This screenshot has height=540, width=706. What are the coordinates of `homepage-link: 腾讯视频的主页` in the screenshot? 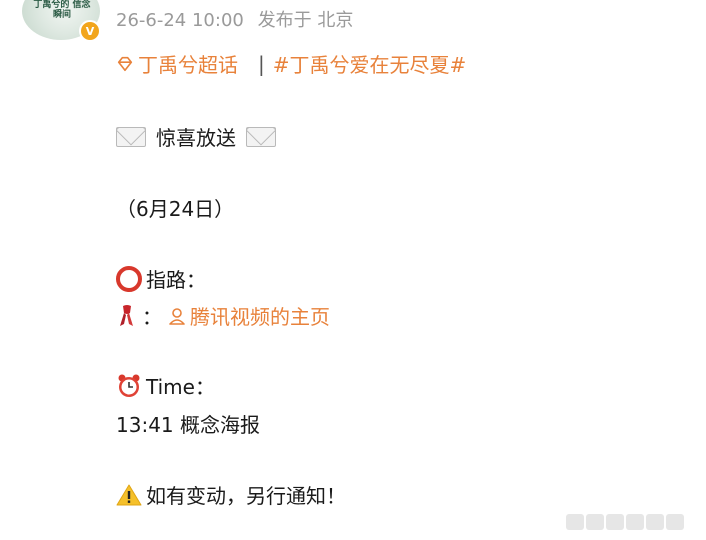 It's located at (260, 315).